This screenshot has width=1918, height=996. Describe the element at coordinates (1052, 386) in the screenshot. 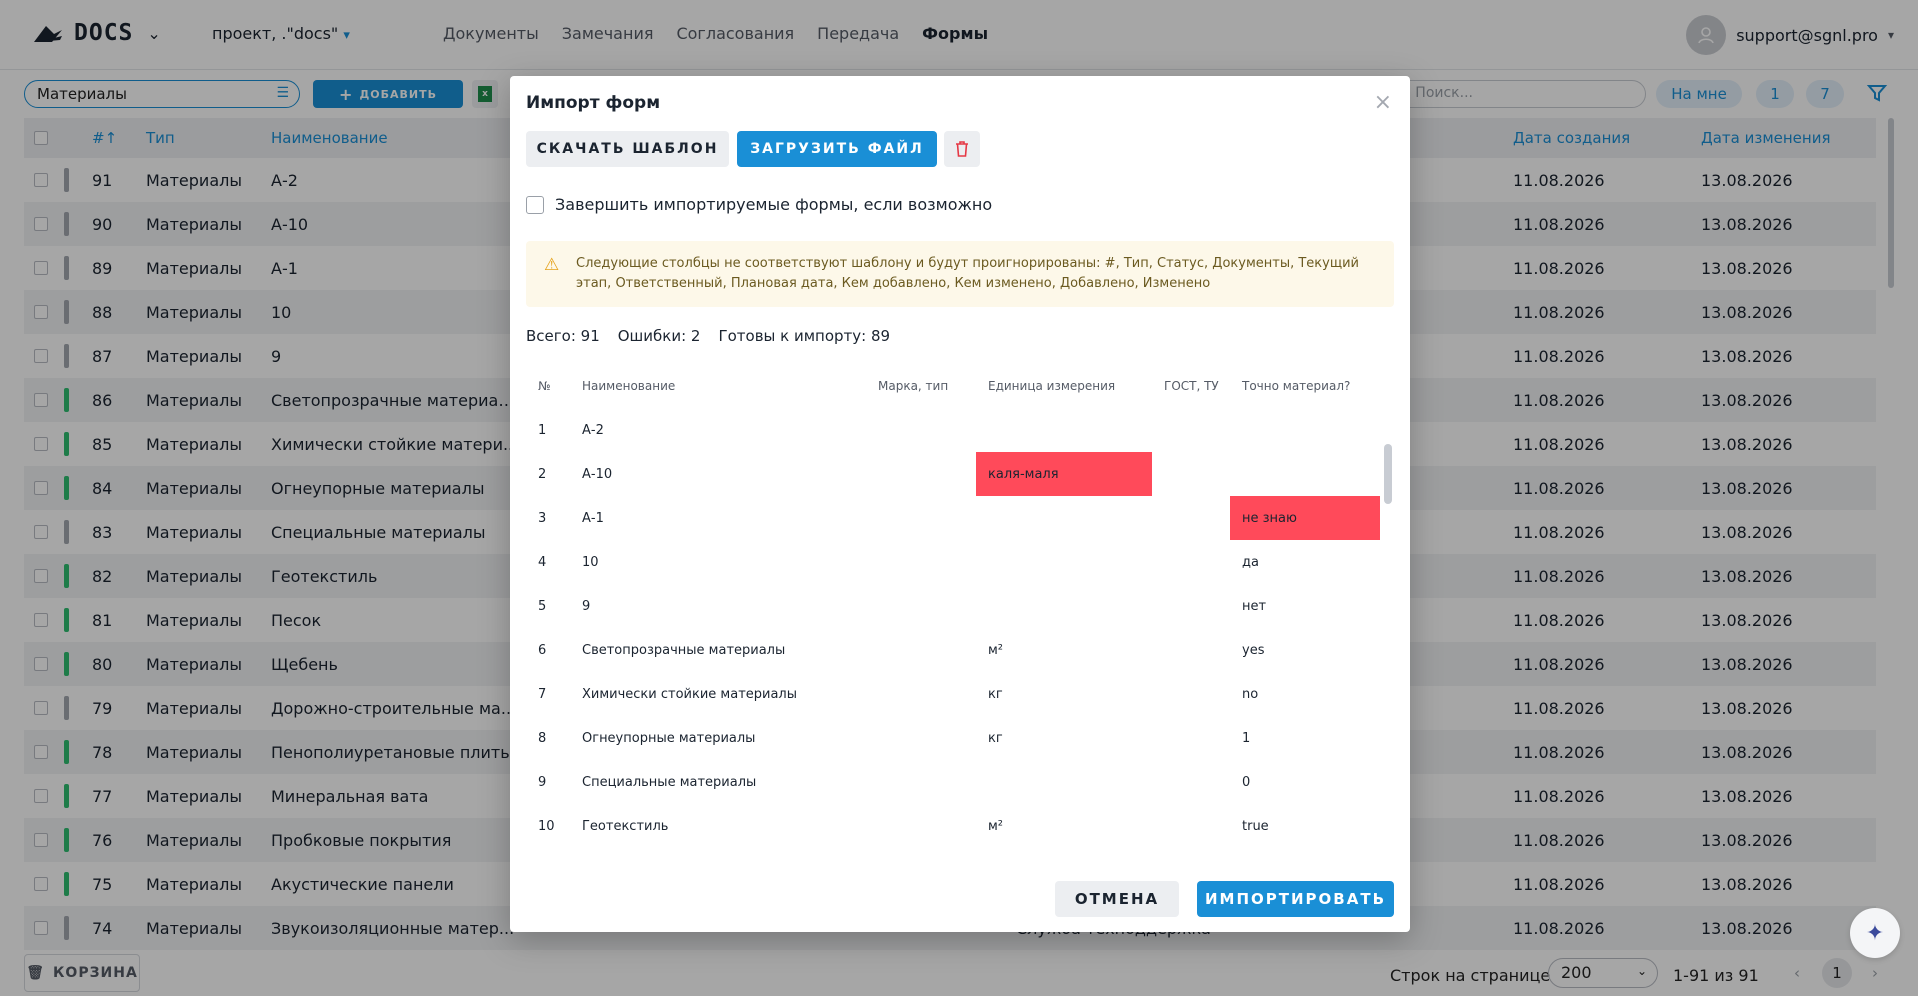

I see `col-unit: Единица измерения` at that location.